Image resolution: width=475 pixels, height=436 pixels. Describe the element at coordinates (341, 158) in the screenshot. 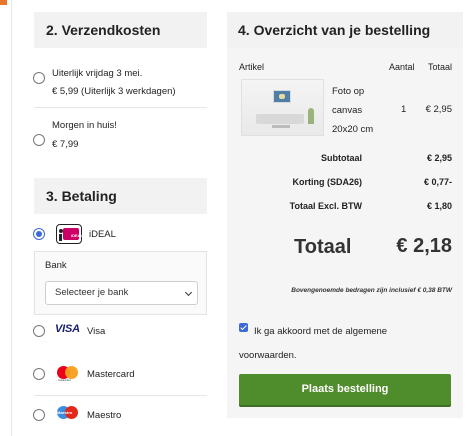

I see `subtotal-label: Subtotaal` at that location.